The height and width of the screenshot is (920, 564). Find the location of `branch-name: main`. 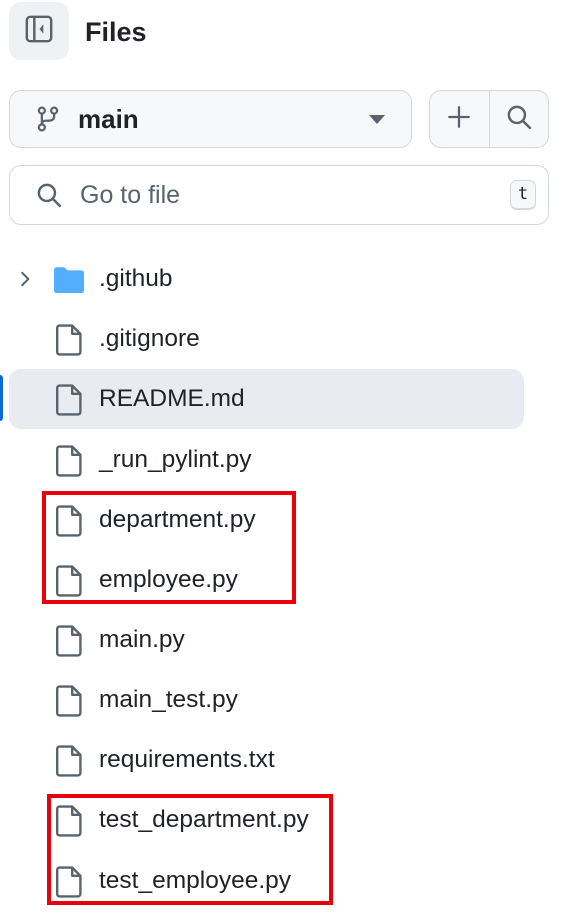

branch-name: main is located at coordinates (108, 118).